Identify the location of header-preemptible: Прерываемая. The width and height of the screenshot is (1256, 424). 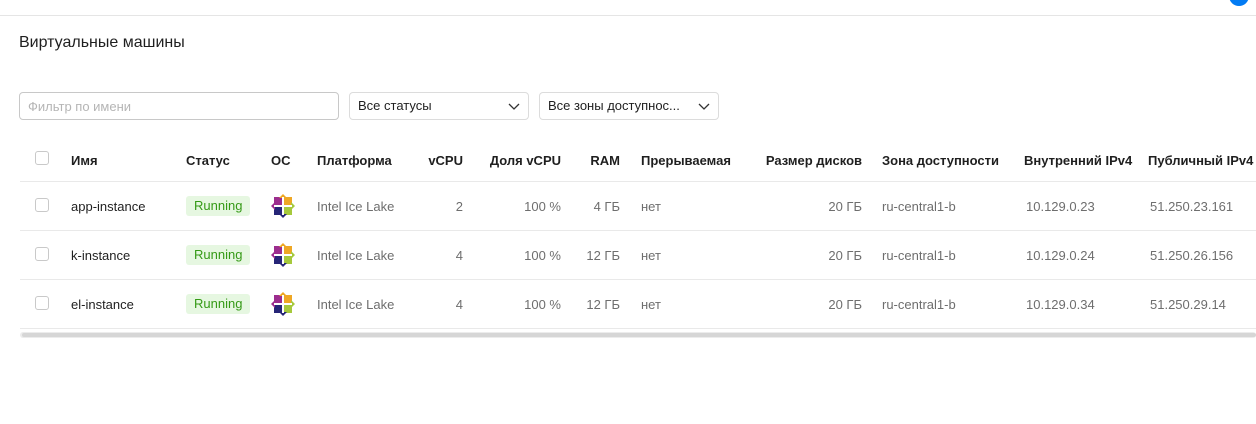
(686, 160).